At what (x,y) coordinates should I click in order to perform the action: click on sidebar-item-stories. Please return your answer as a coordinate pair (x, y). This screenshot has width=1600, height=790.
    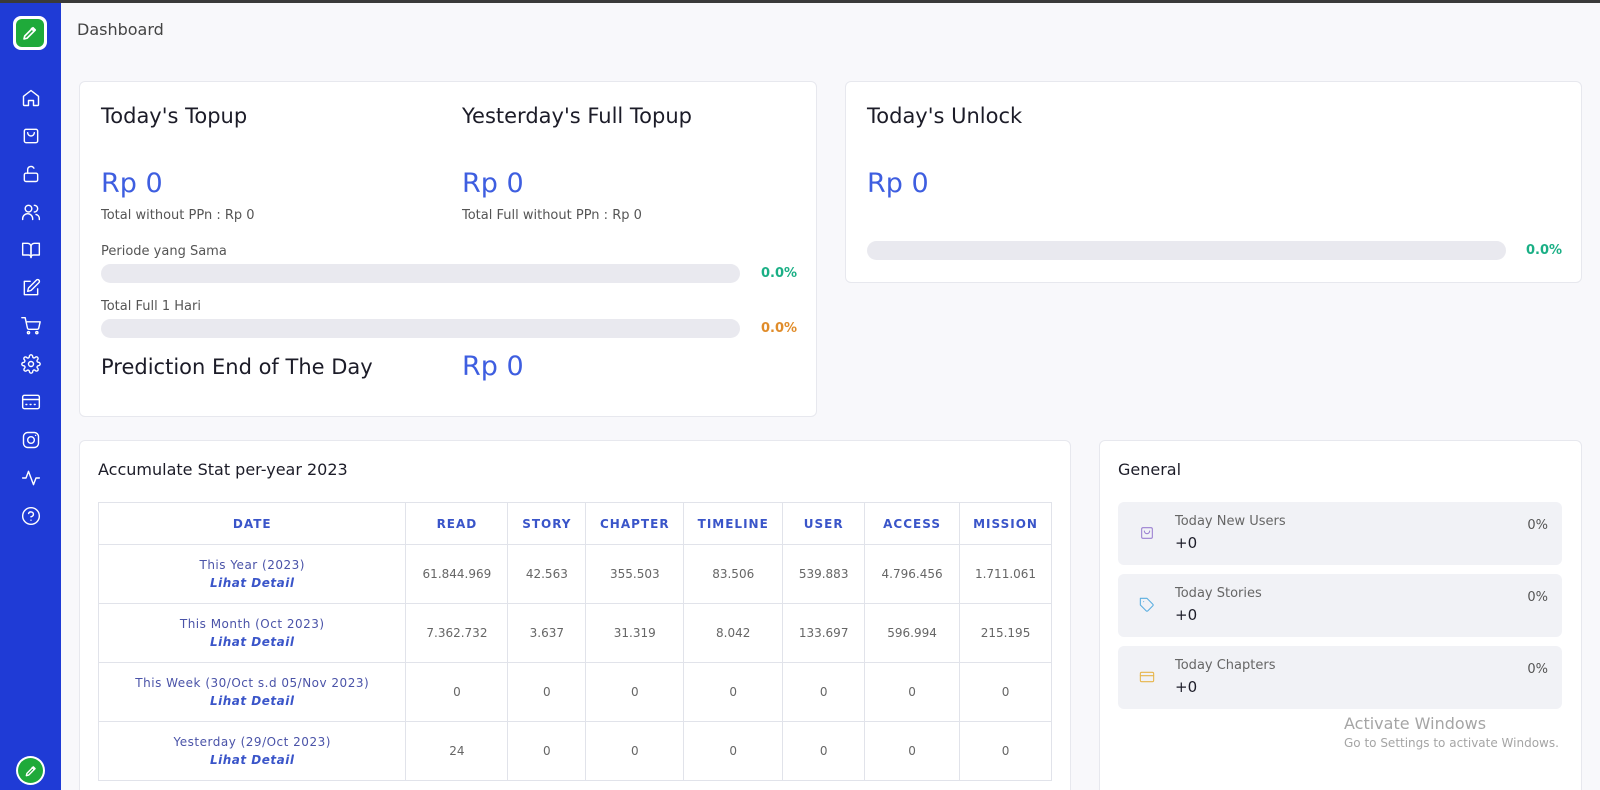
    Looking at the image, I should click on (30, 250).